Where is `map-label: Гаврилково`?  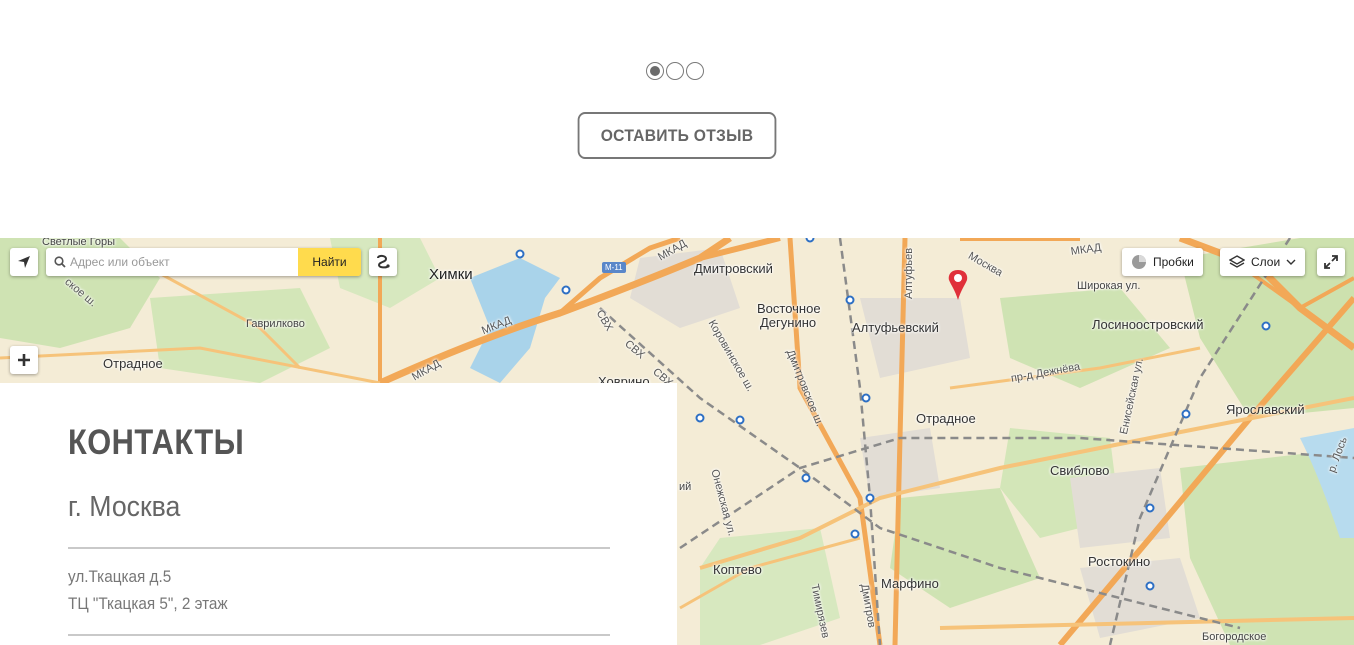
map-label: Гаврилково is located at coordinates (275, 324).